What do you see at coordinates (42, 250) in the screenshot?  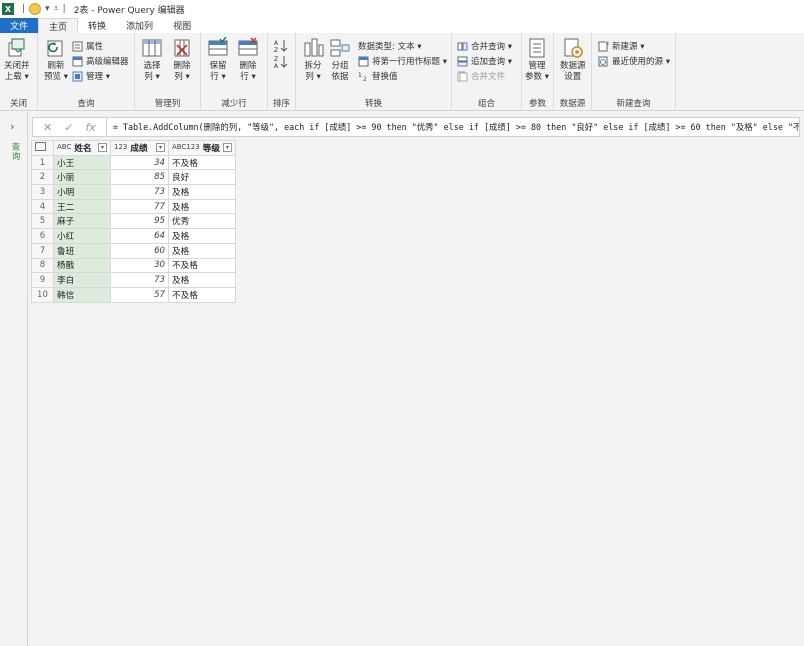 I see `row-number: 7` at bounding box center [42, 250].